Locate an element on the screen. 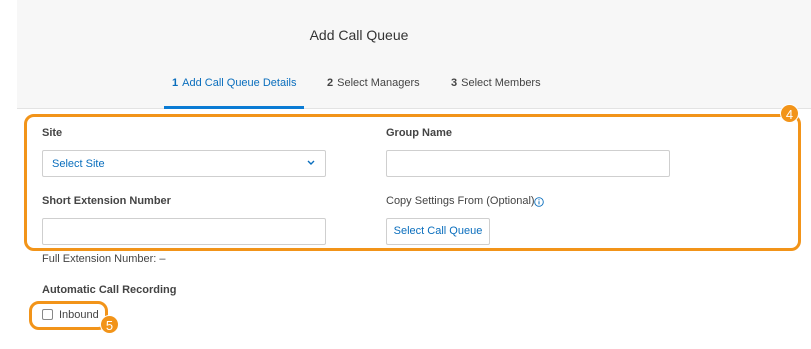 The image size is (811, 349). auto-recording-label: Automatic Call Recording is located at coordinates (109, 290).